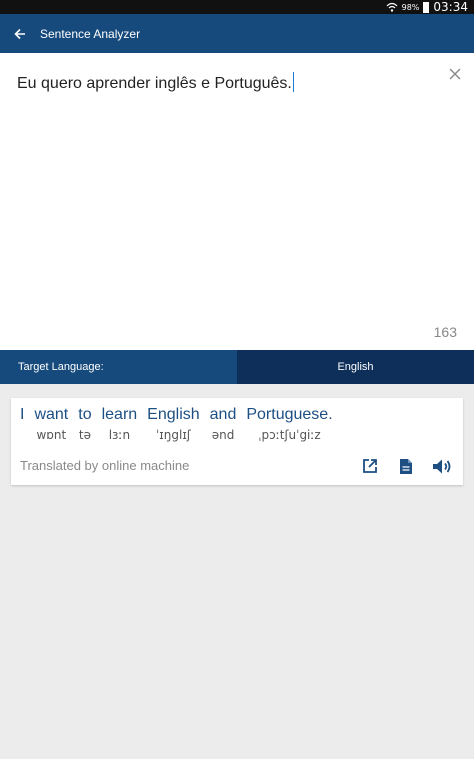  I want to click on translated-word: to tə, so click(84, 424).